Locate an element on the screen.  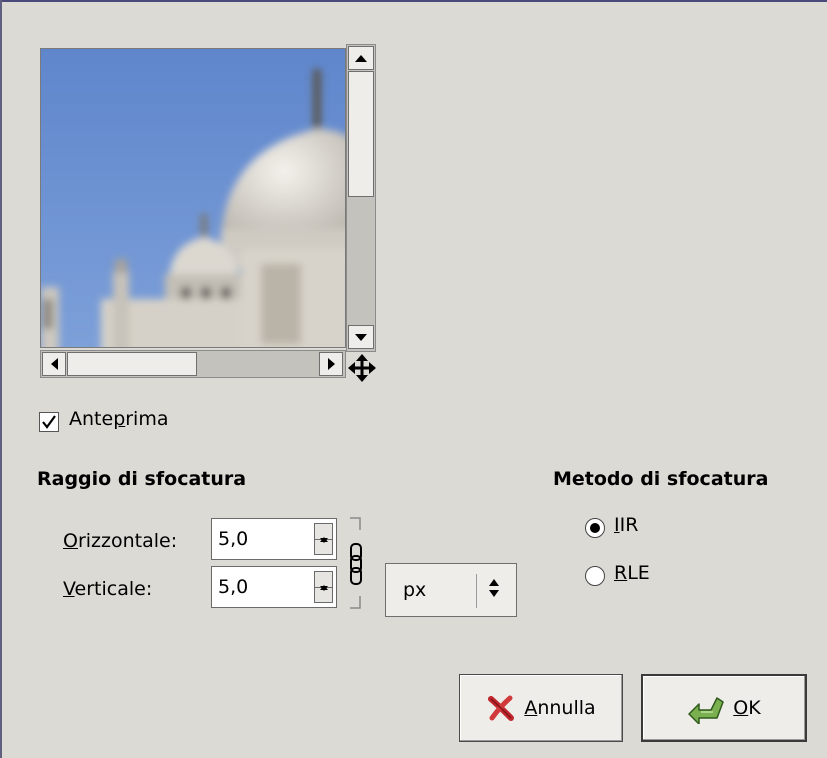
scroll-down-button is located at coordinates (361, 337).